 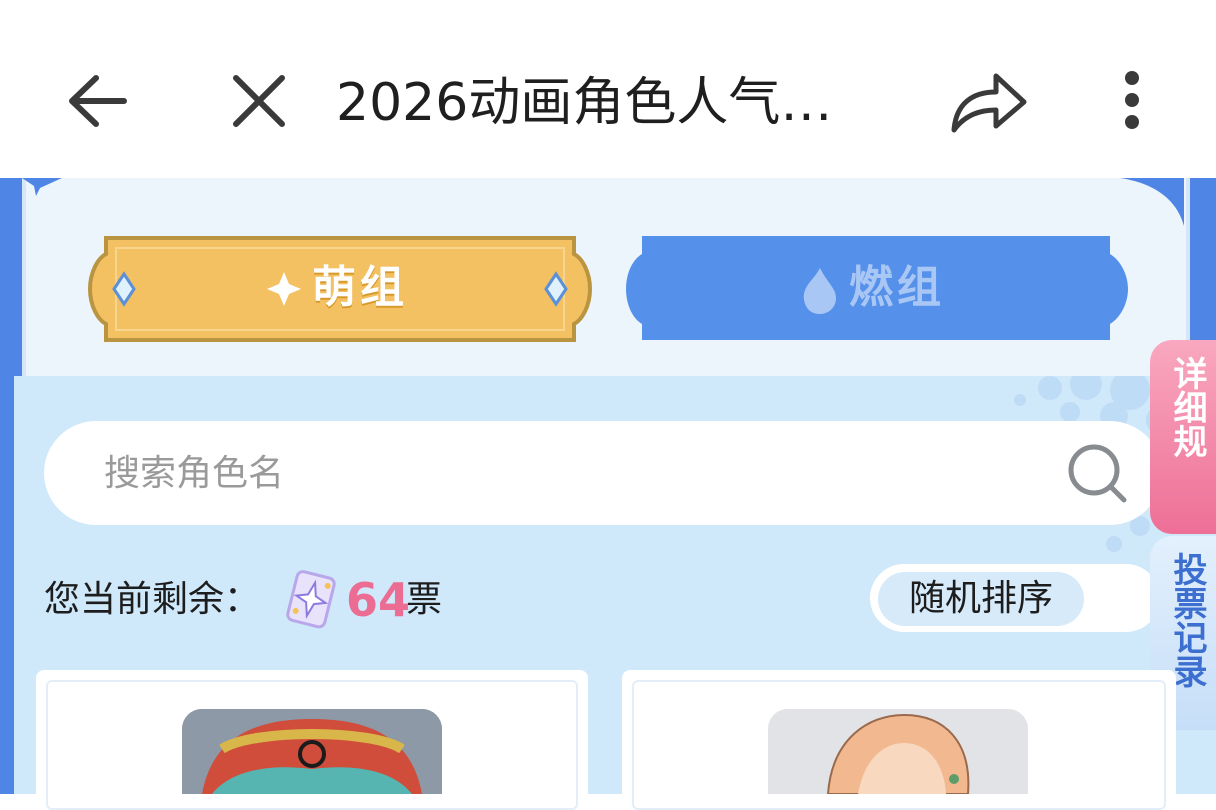 I want to click on tab-hot-group: 燃组, so click(x=877, y=289).